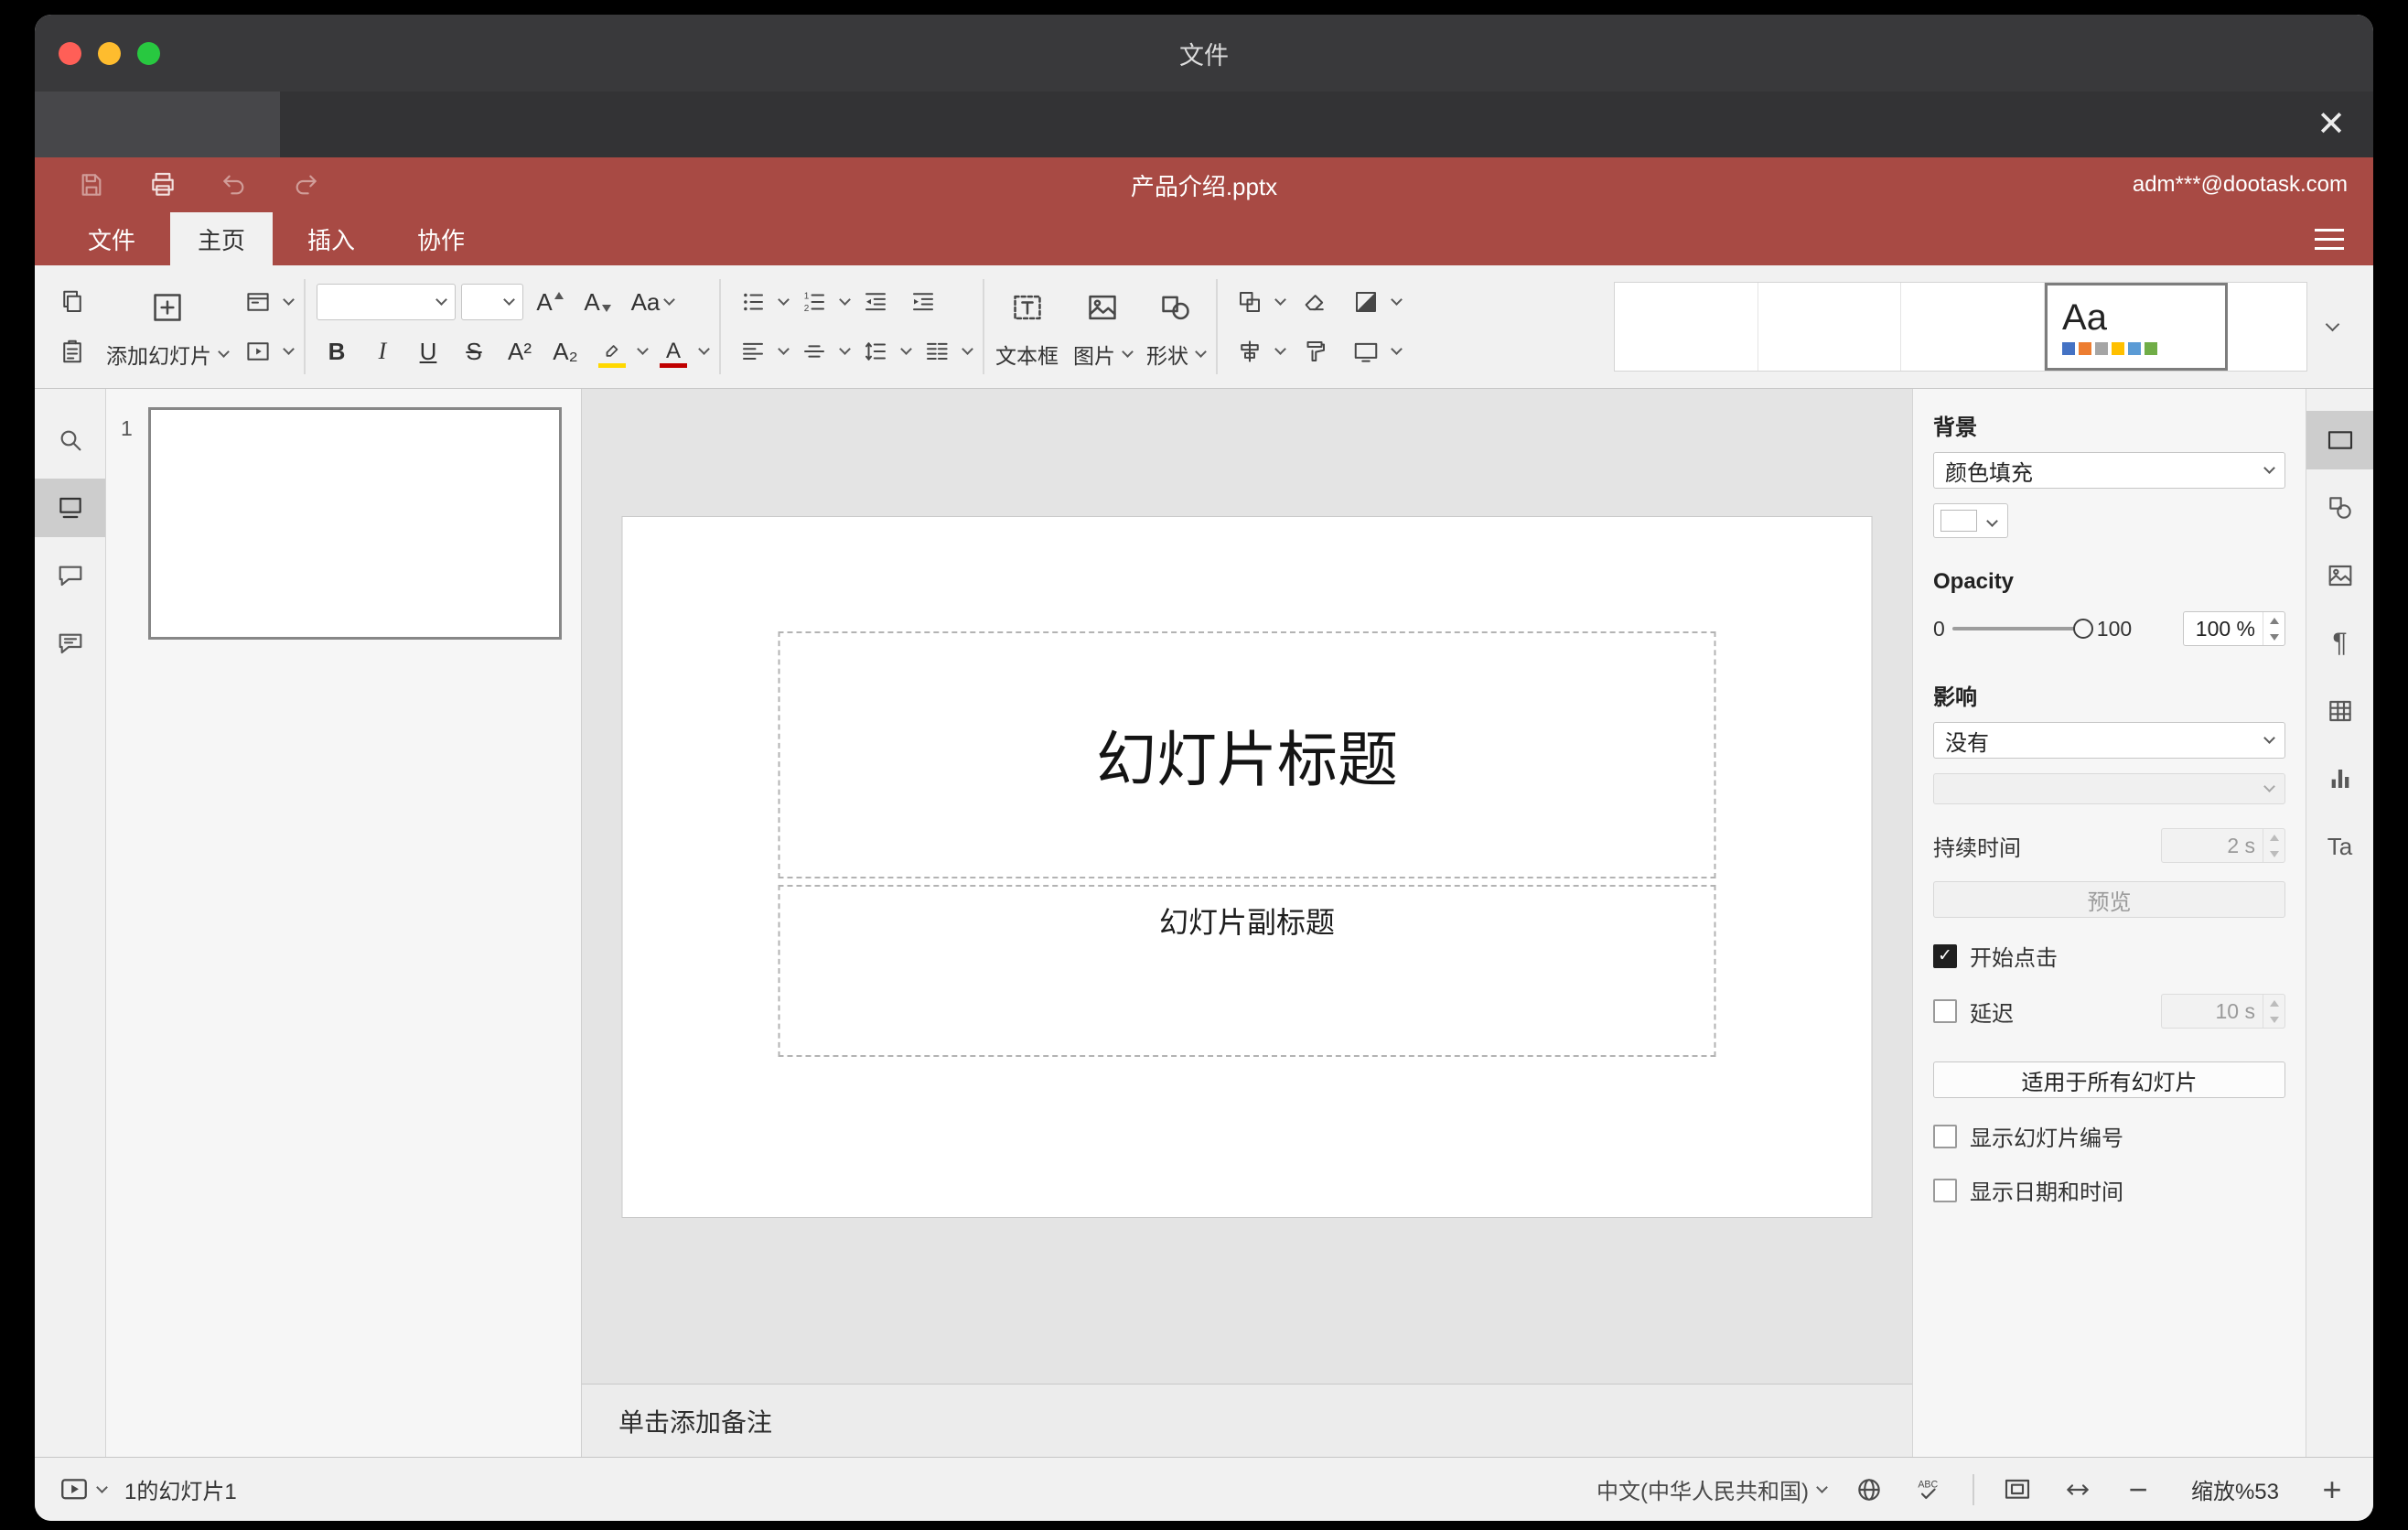  I want to click on start-preview-icon, so click(258, 351).